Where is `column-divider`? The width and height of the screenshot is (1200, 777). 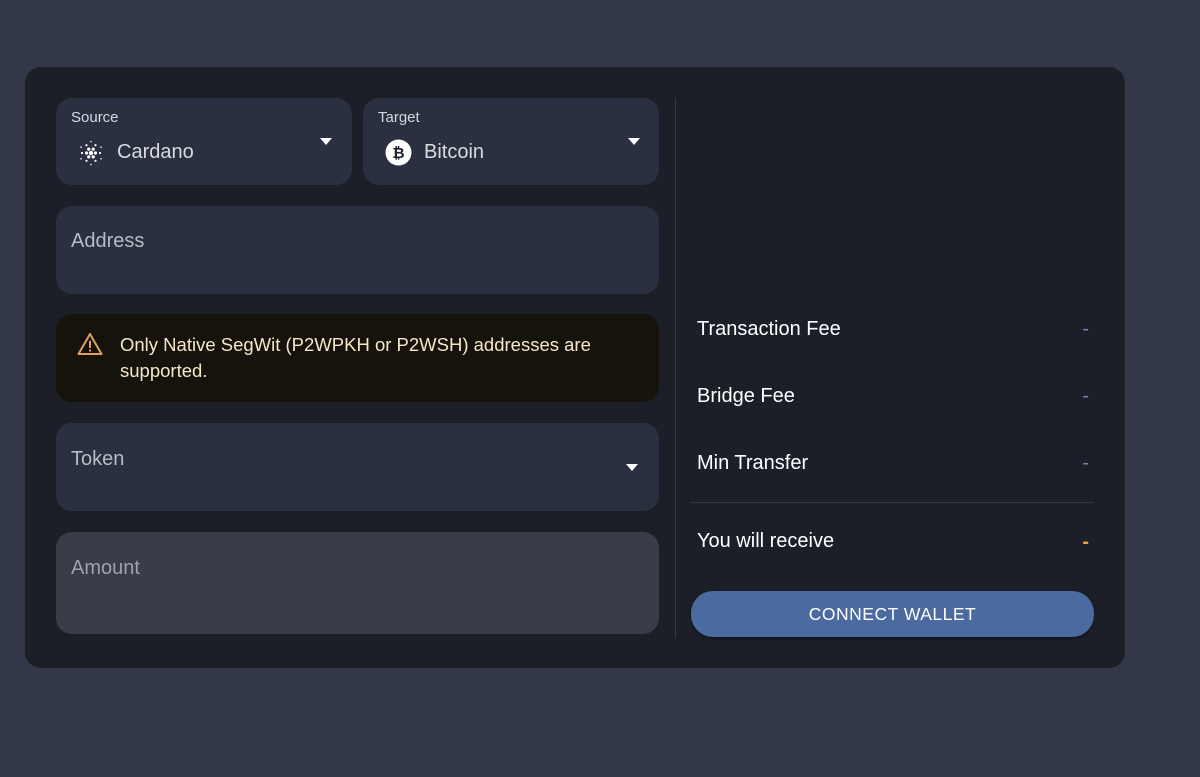 column-divider is located at coordinates (675, 368).